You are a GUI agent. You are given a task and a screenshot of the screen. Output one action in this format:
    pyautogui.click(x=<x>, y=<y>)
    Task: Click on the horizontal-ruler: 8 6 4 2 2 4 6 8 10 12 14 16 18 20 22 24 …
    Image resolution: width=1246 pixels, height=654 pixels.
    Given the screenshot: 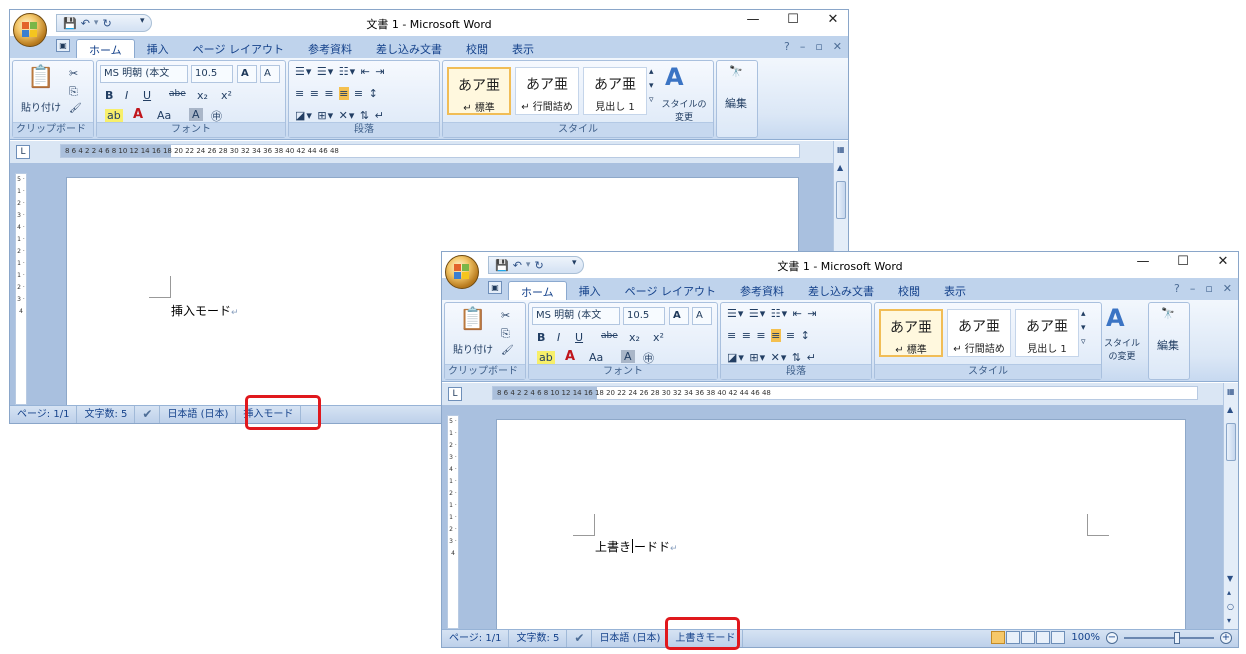 What is the action you would take?
    pyautogui.click(x=430, y=151)
    